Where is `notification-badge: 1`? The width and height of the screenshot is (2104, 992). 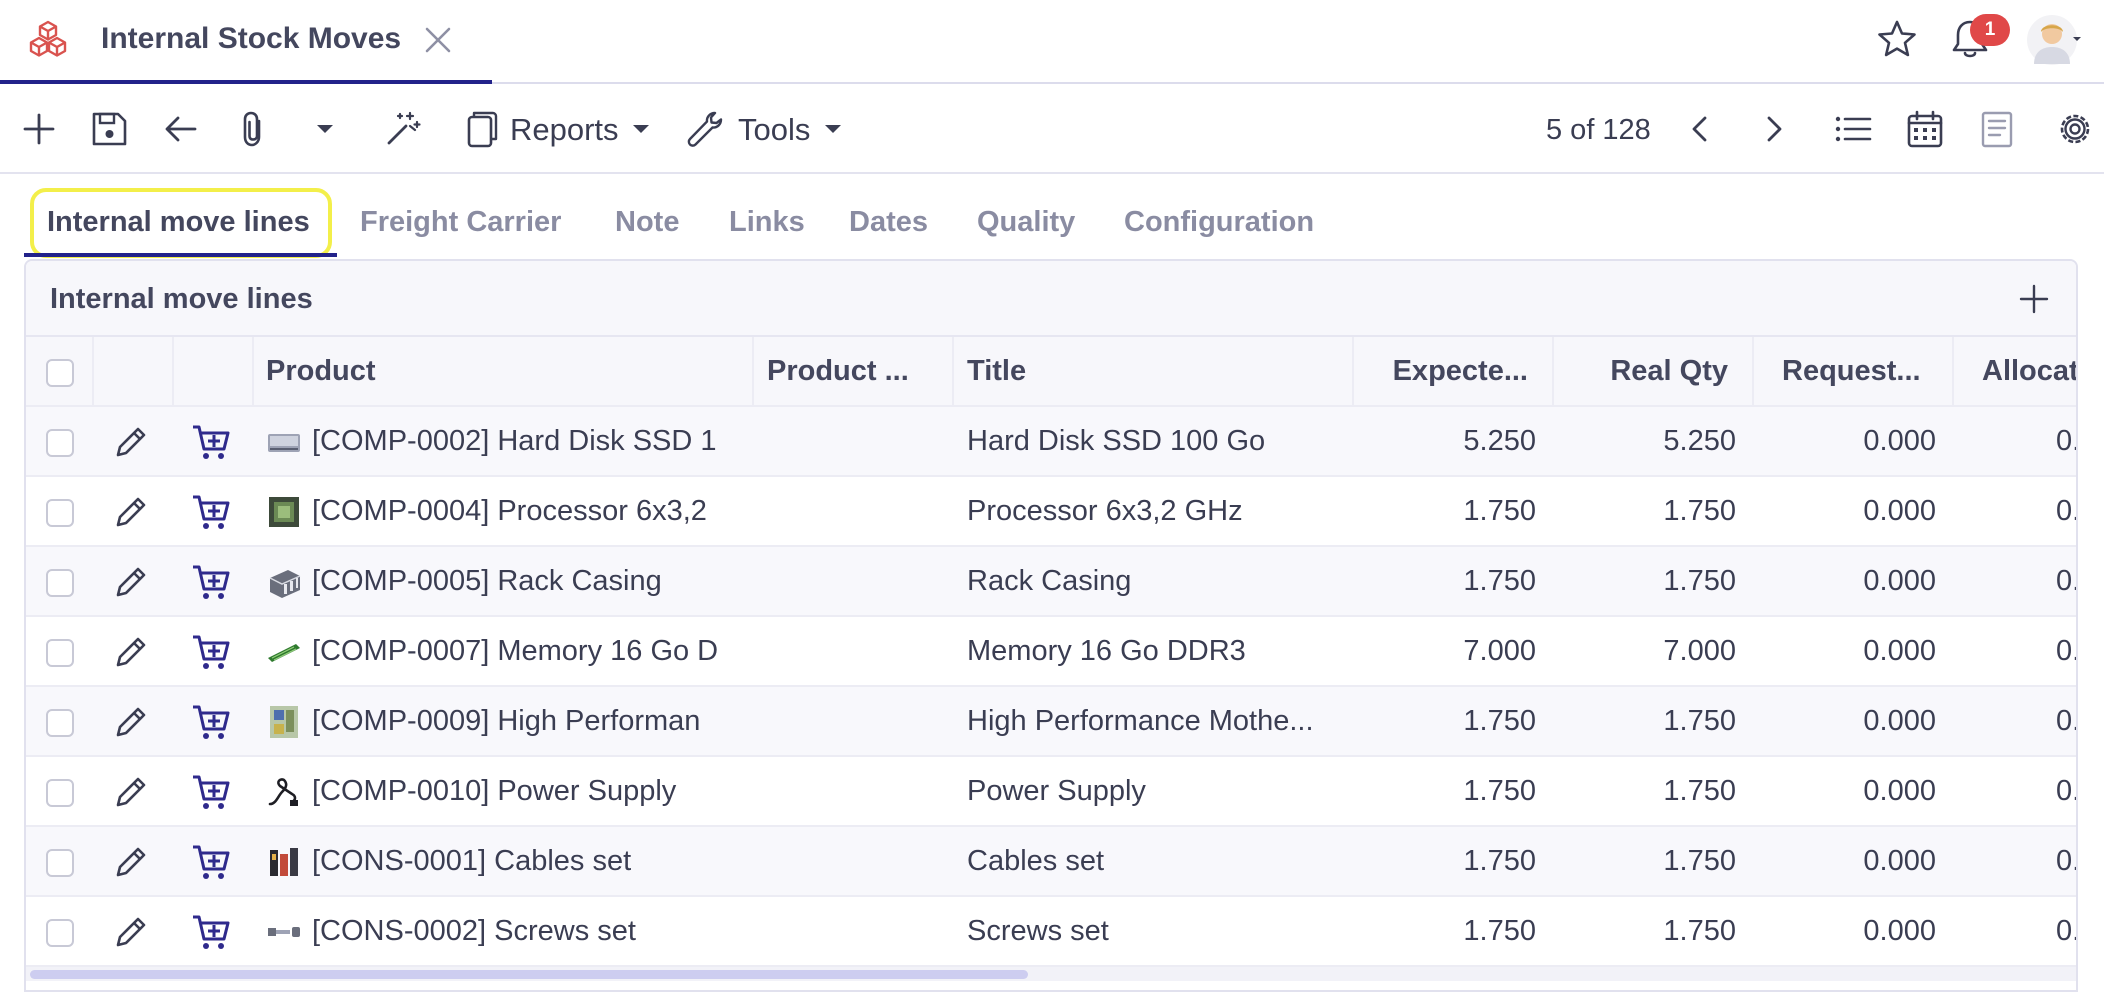
notification-badge: 1 is located at coordinates (1990, 30).